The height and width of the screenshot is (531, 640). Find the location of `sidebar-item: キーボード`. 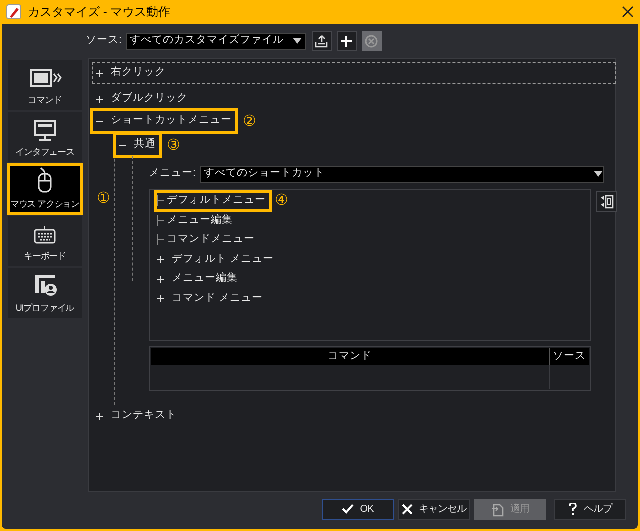

sidebar-item: キーボード is located at coordinates (45, 241).